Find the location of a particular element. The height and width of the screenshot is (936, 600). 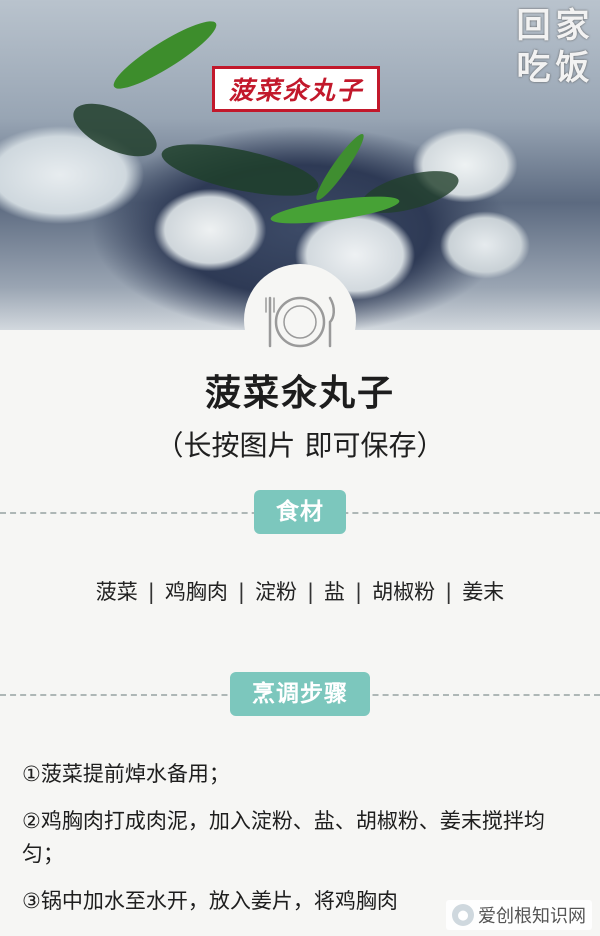

ingredient-item: 菠菜 is located at coordinates (116, 592).